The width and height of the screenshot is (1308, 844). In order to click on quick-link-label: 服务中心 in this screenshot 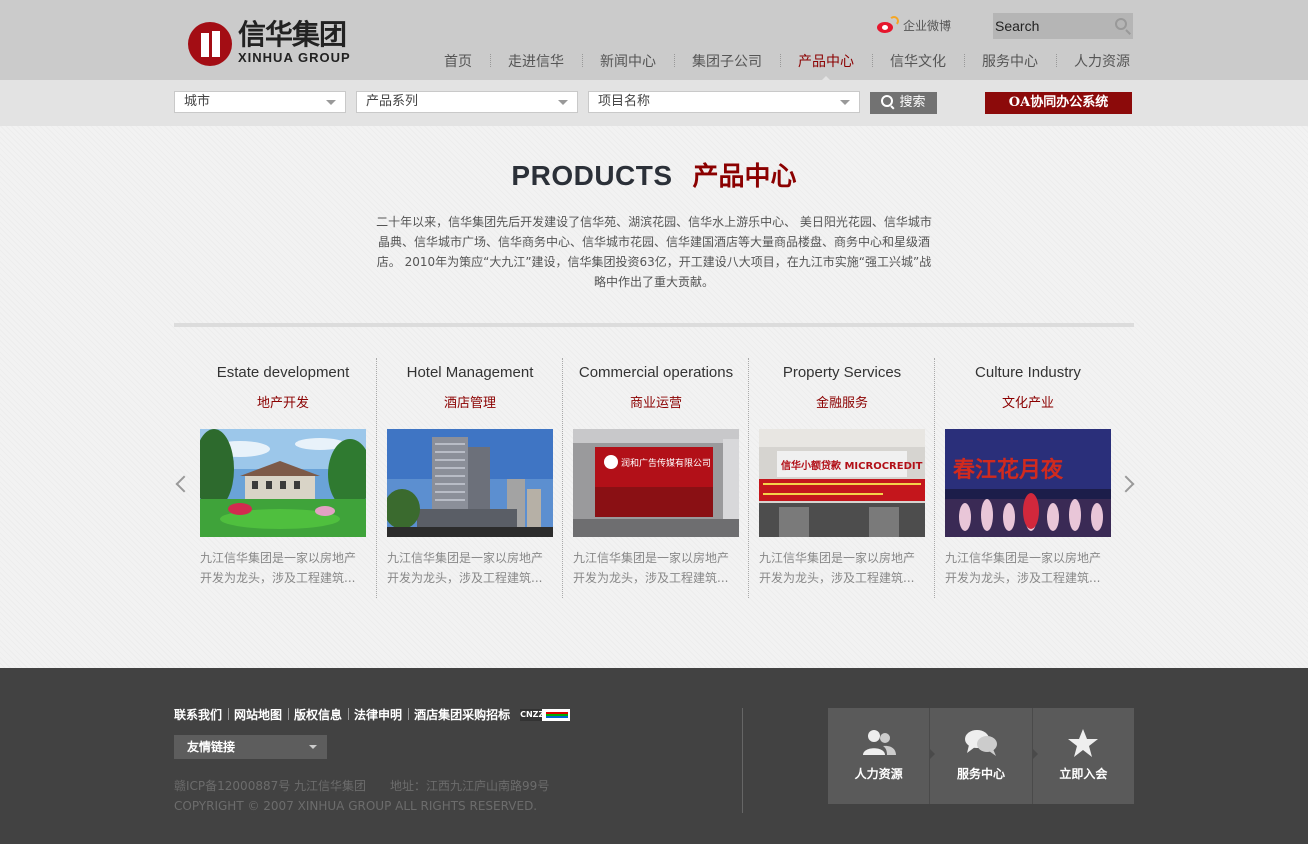, I will do `click(980, 774)`.